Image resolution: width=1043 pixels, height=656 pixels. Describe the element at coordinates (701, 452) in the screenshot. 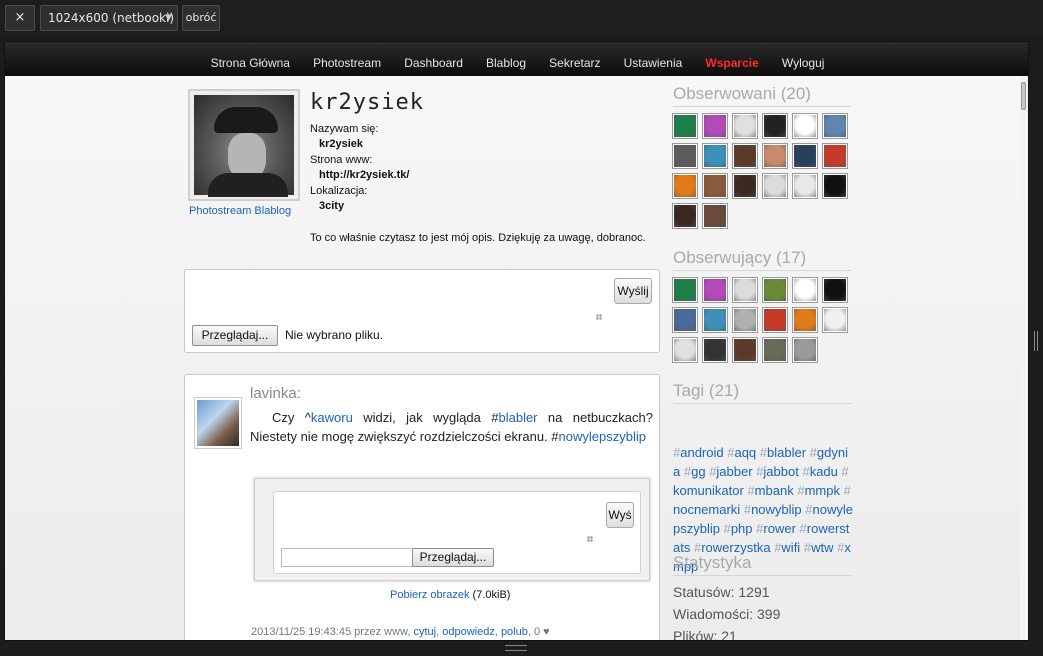

I see `tag-link: android` at that location.